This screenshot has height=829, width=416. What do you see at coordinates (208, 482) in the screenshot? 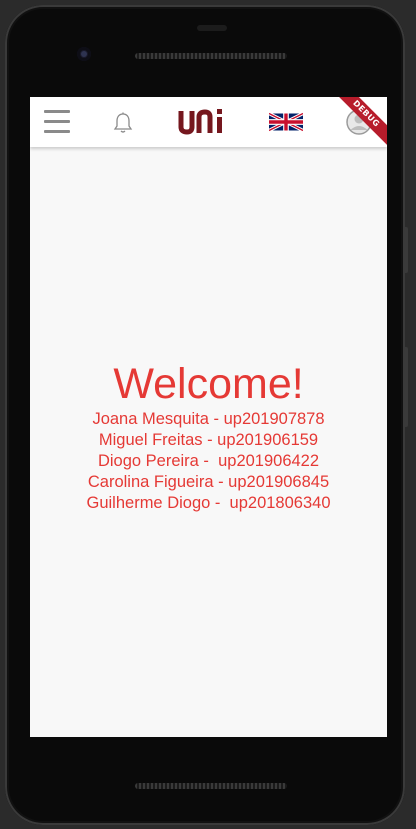
I see `member-line: Carolina Figueira - up201906845` at bounding box center [208, 482].